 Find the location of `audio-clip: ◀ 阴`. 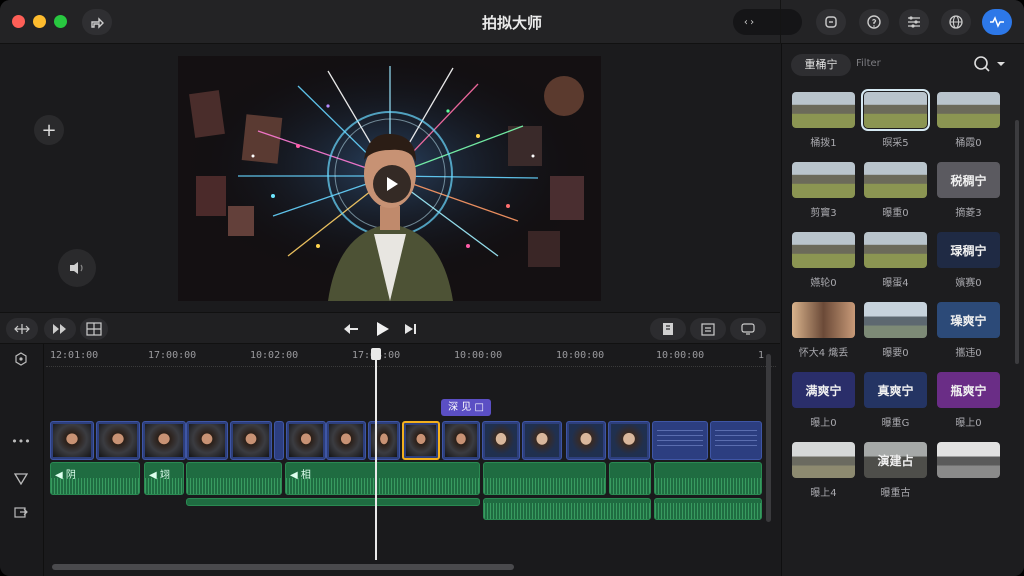

audio-clip: ◀ 阴 is located at coordinates (95, 478).